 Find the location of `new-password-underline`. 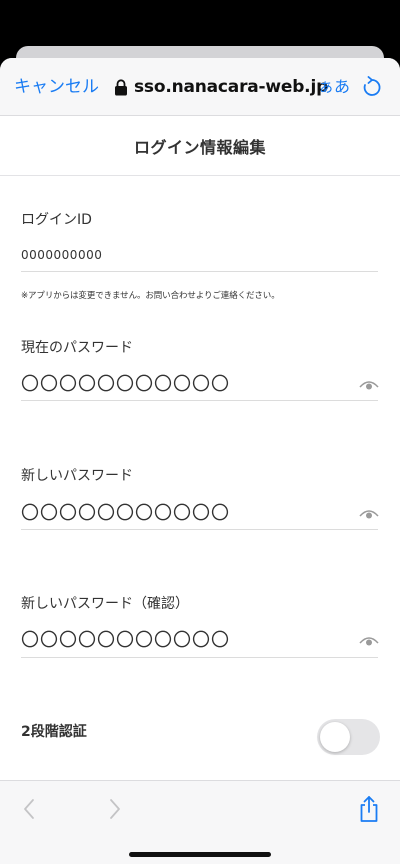

new-password-underline is located at coordinates (199, 529).